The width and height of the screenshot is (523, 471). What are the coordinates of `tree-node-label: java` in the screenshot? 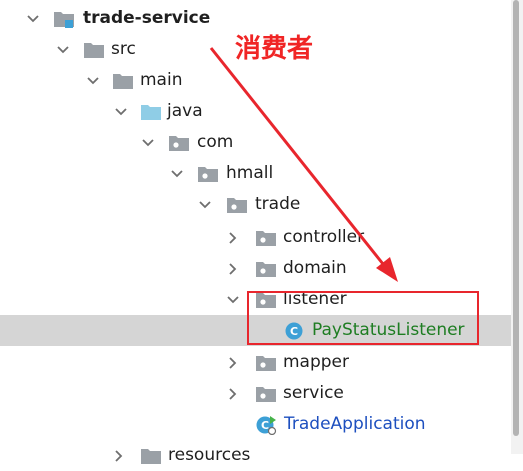 It's located at (185, 111).